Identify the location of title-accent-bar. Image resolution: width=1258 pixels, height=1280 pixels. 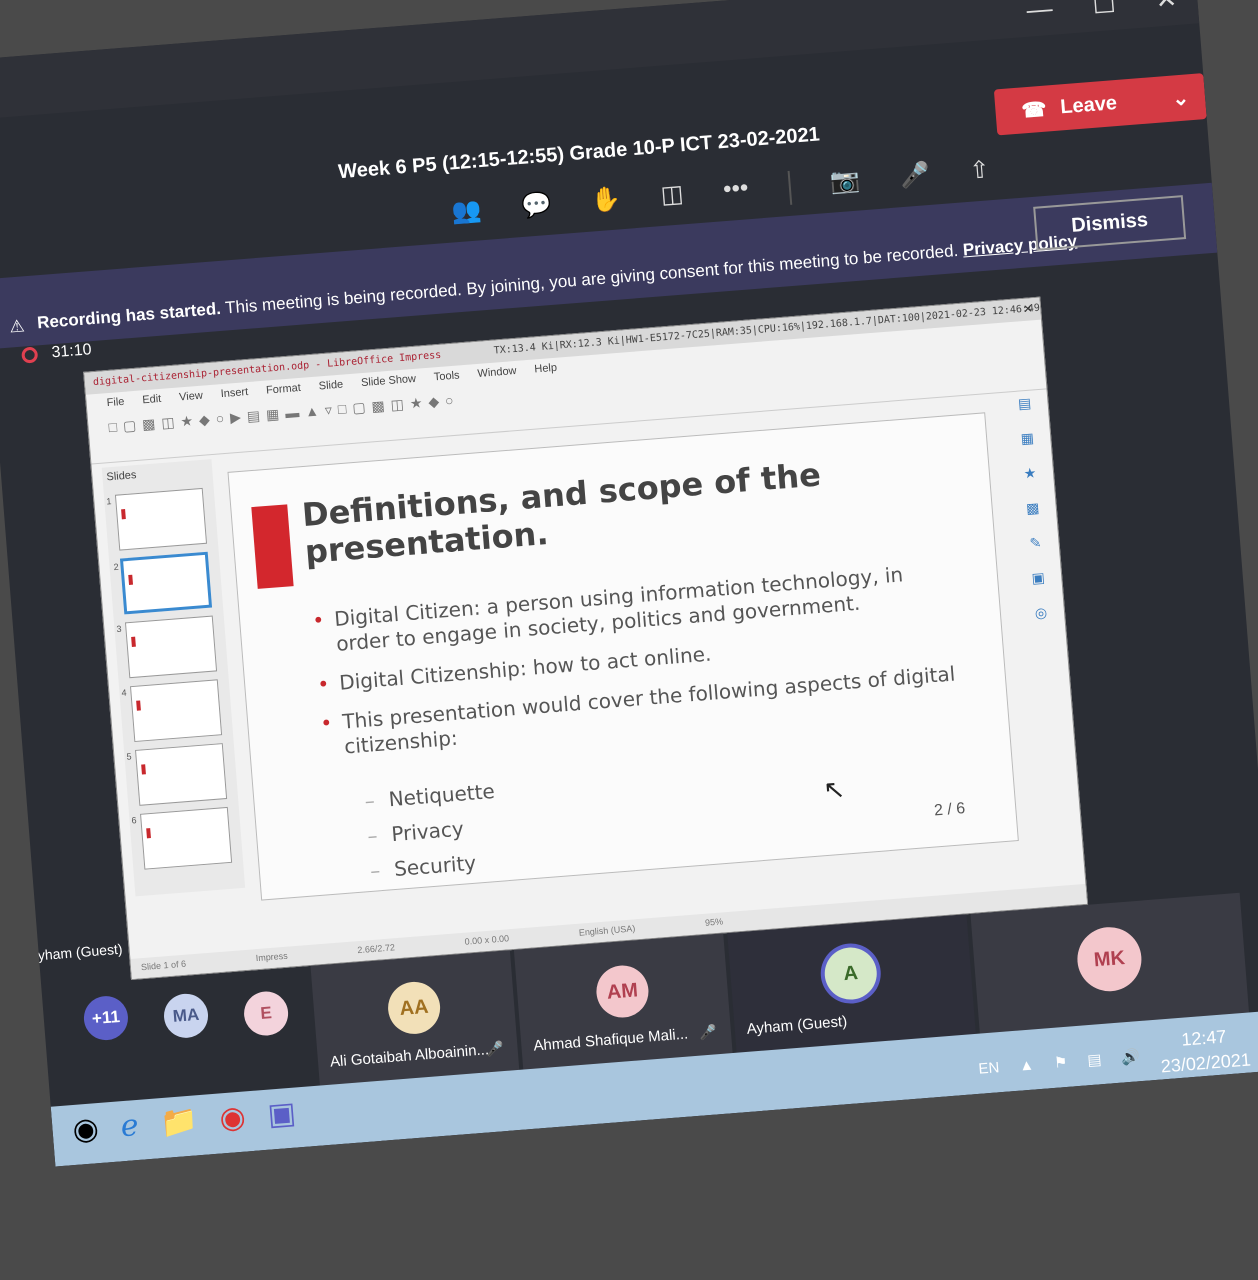
(272, 546).